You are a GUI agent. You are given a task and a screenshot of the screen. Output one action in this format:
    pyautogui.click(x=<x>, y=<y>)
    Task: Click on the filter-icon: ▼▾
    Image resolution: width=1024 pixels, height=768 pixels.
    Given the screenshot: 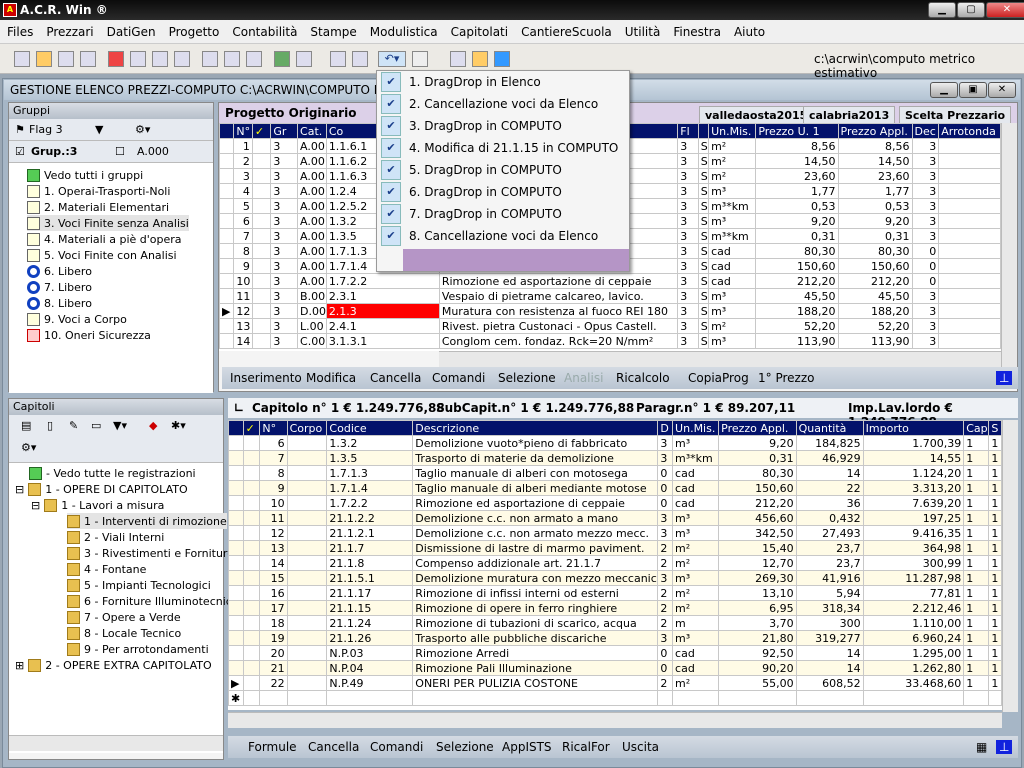 What is the action you would take?
    pyautogui.click(x=120, y=425)
    